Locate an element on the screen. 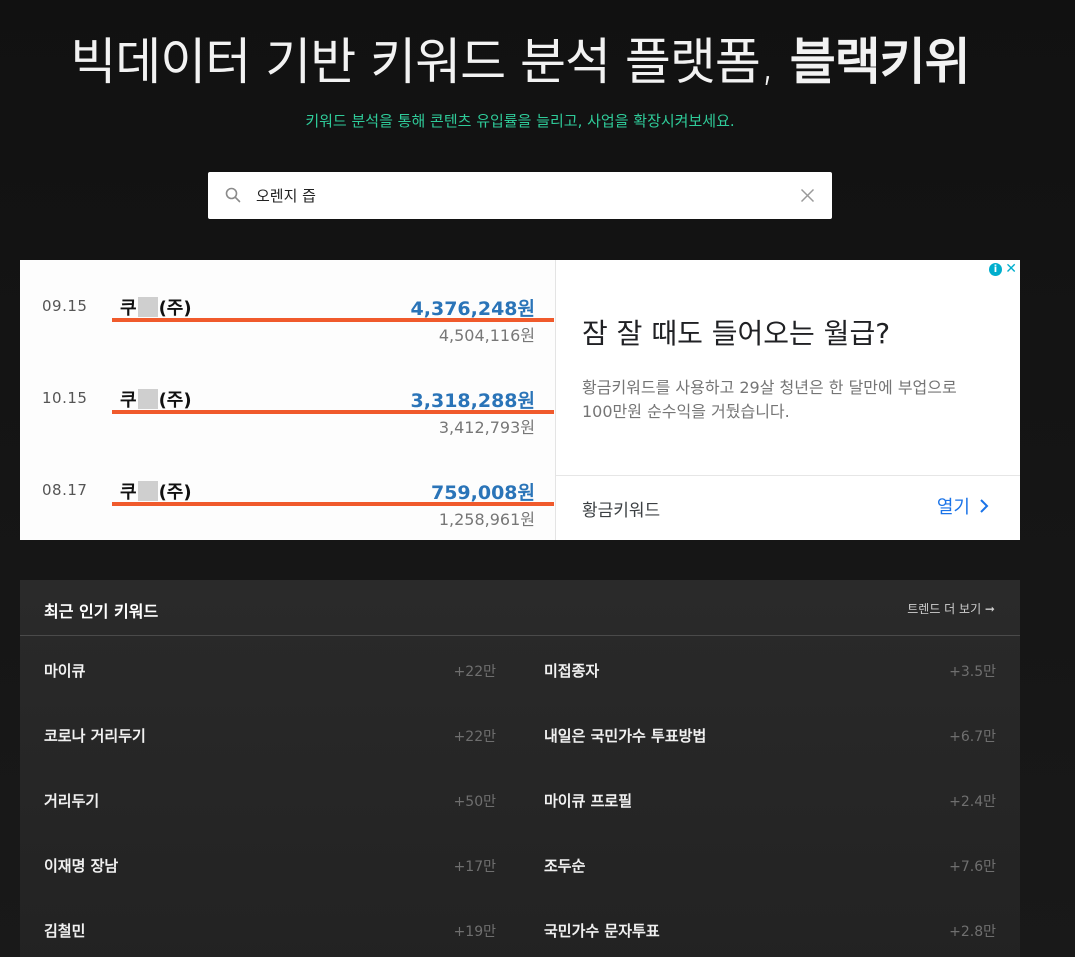 This screenshot has width=1075, height=957. trending-item: 내일은 국민가수 투표방법 +6.7만 is located at coordinates (770, 733).